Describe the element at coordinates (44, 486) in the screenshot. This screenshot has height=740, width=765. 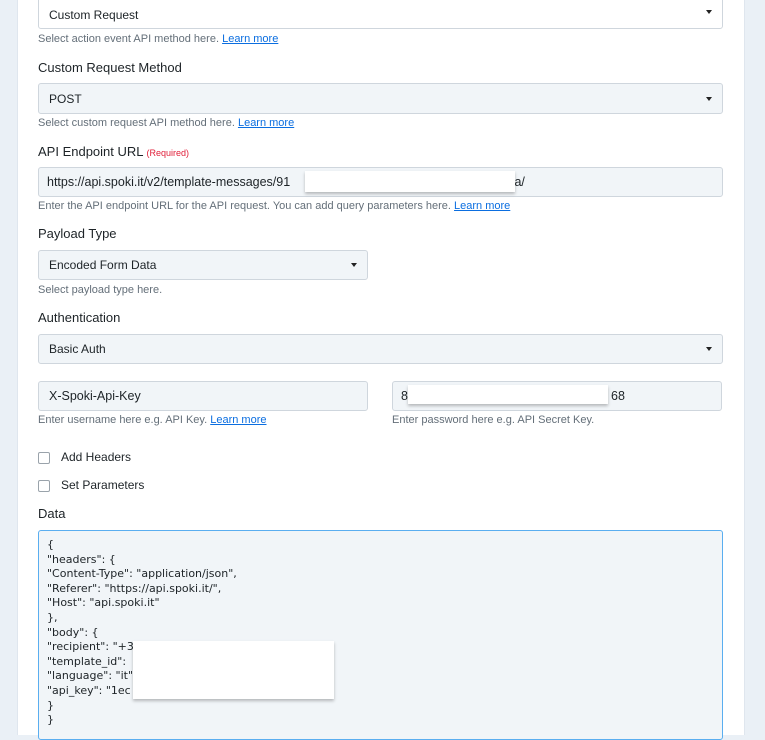
I see `set-parameters-checkbox` at that location.